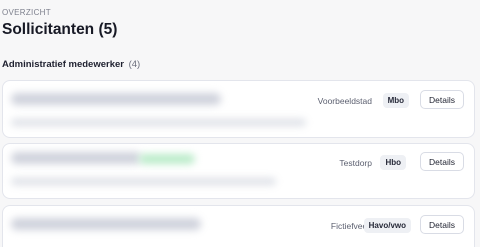  What do you see at coordinates (60, 29) in the screenshot?
I see `page-title: Sollicitanten (5)` at bounding box center [60, 29].